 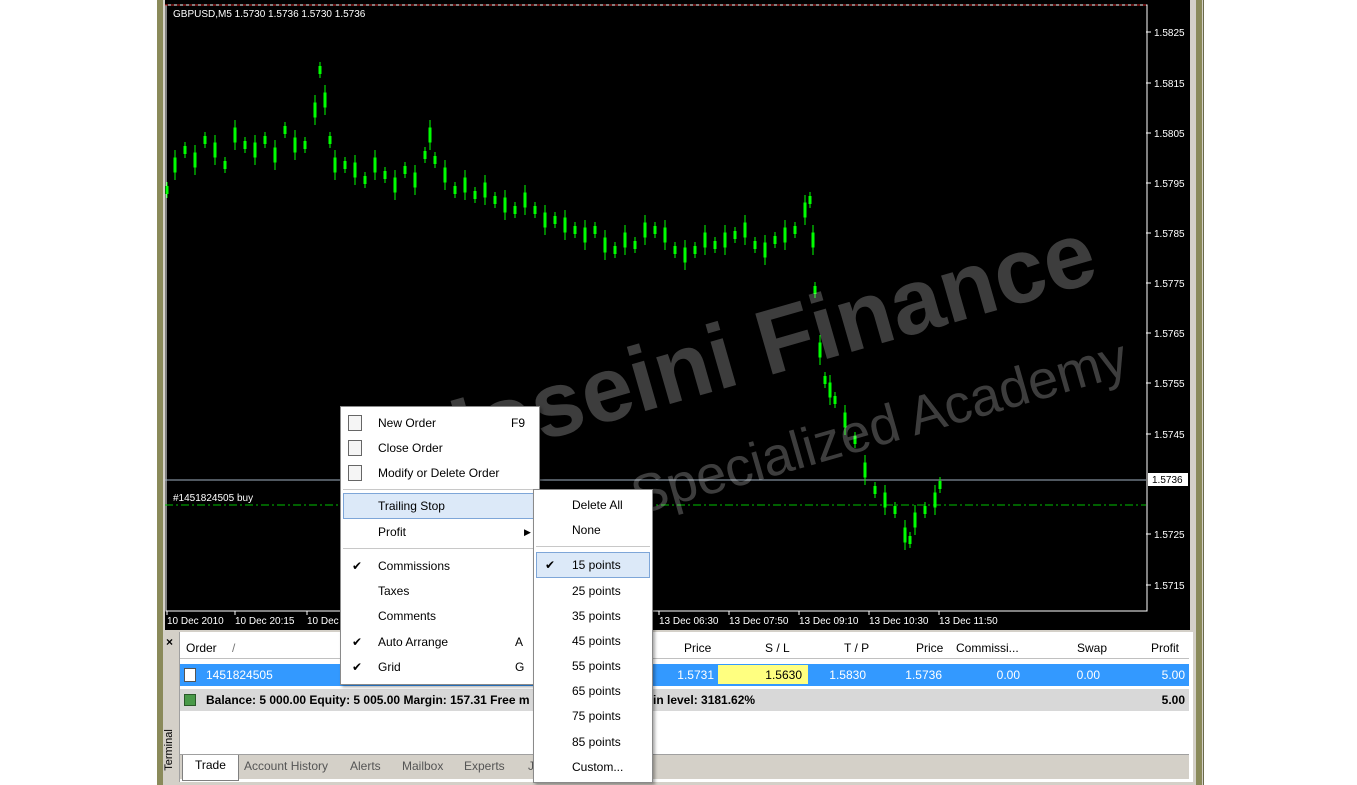 I want to click on menu-label: 65 points, so click(x=596, y=691).